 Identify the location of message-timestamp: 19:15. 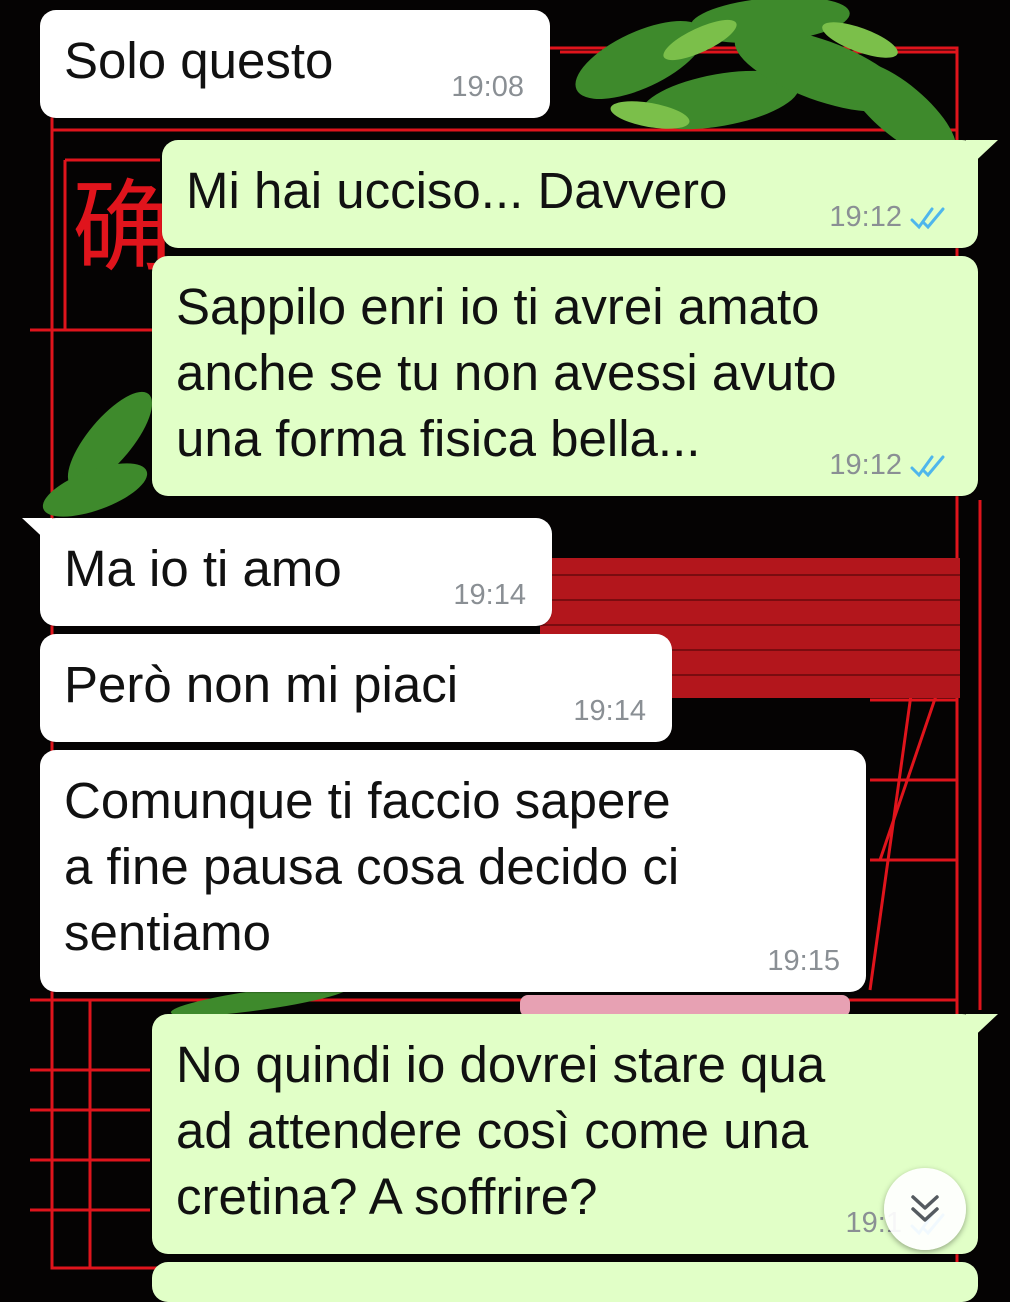
(803, 961).